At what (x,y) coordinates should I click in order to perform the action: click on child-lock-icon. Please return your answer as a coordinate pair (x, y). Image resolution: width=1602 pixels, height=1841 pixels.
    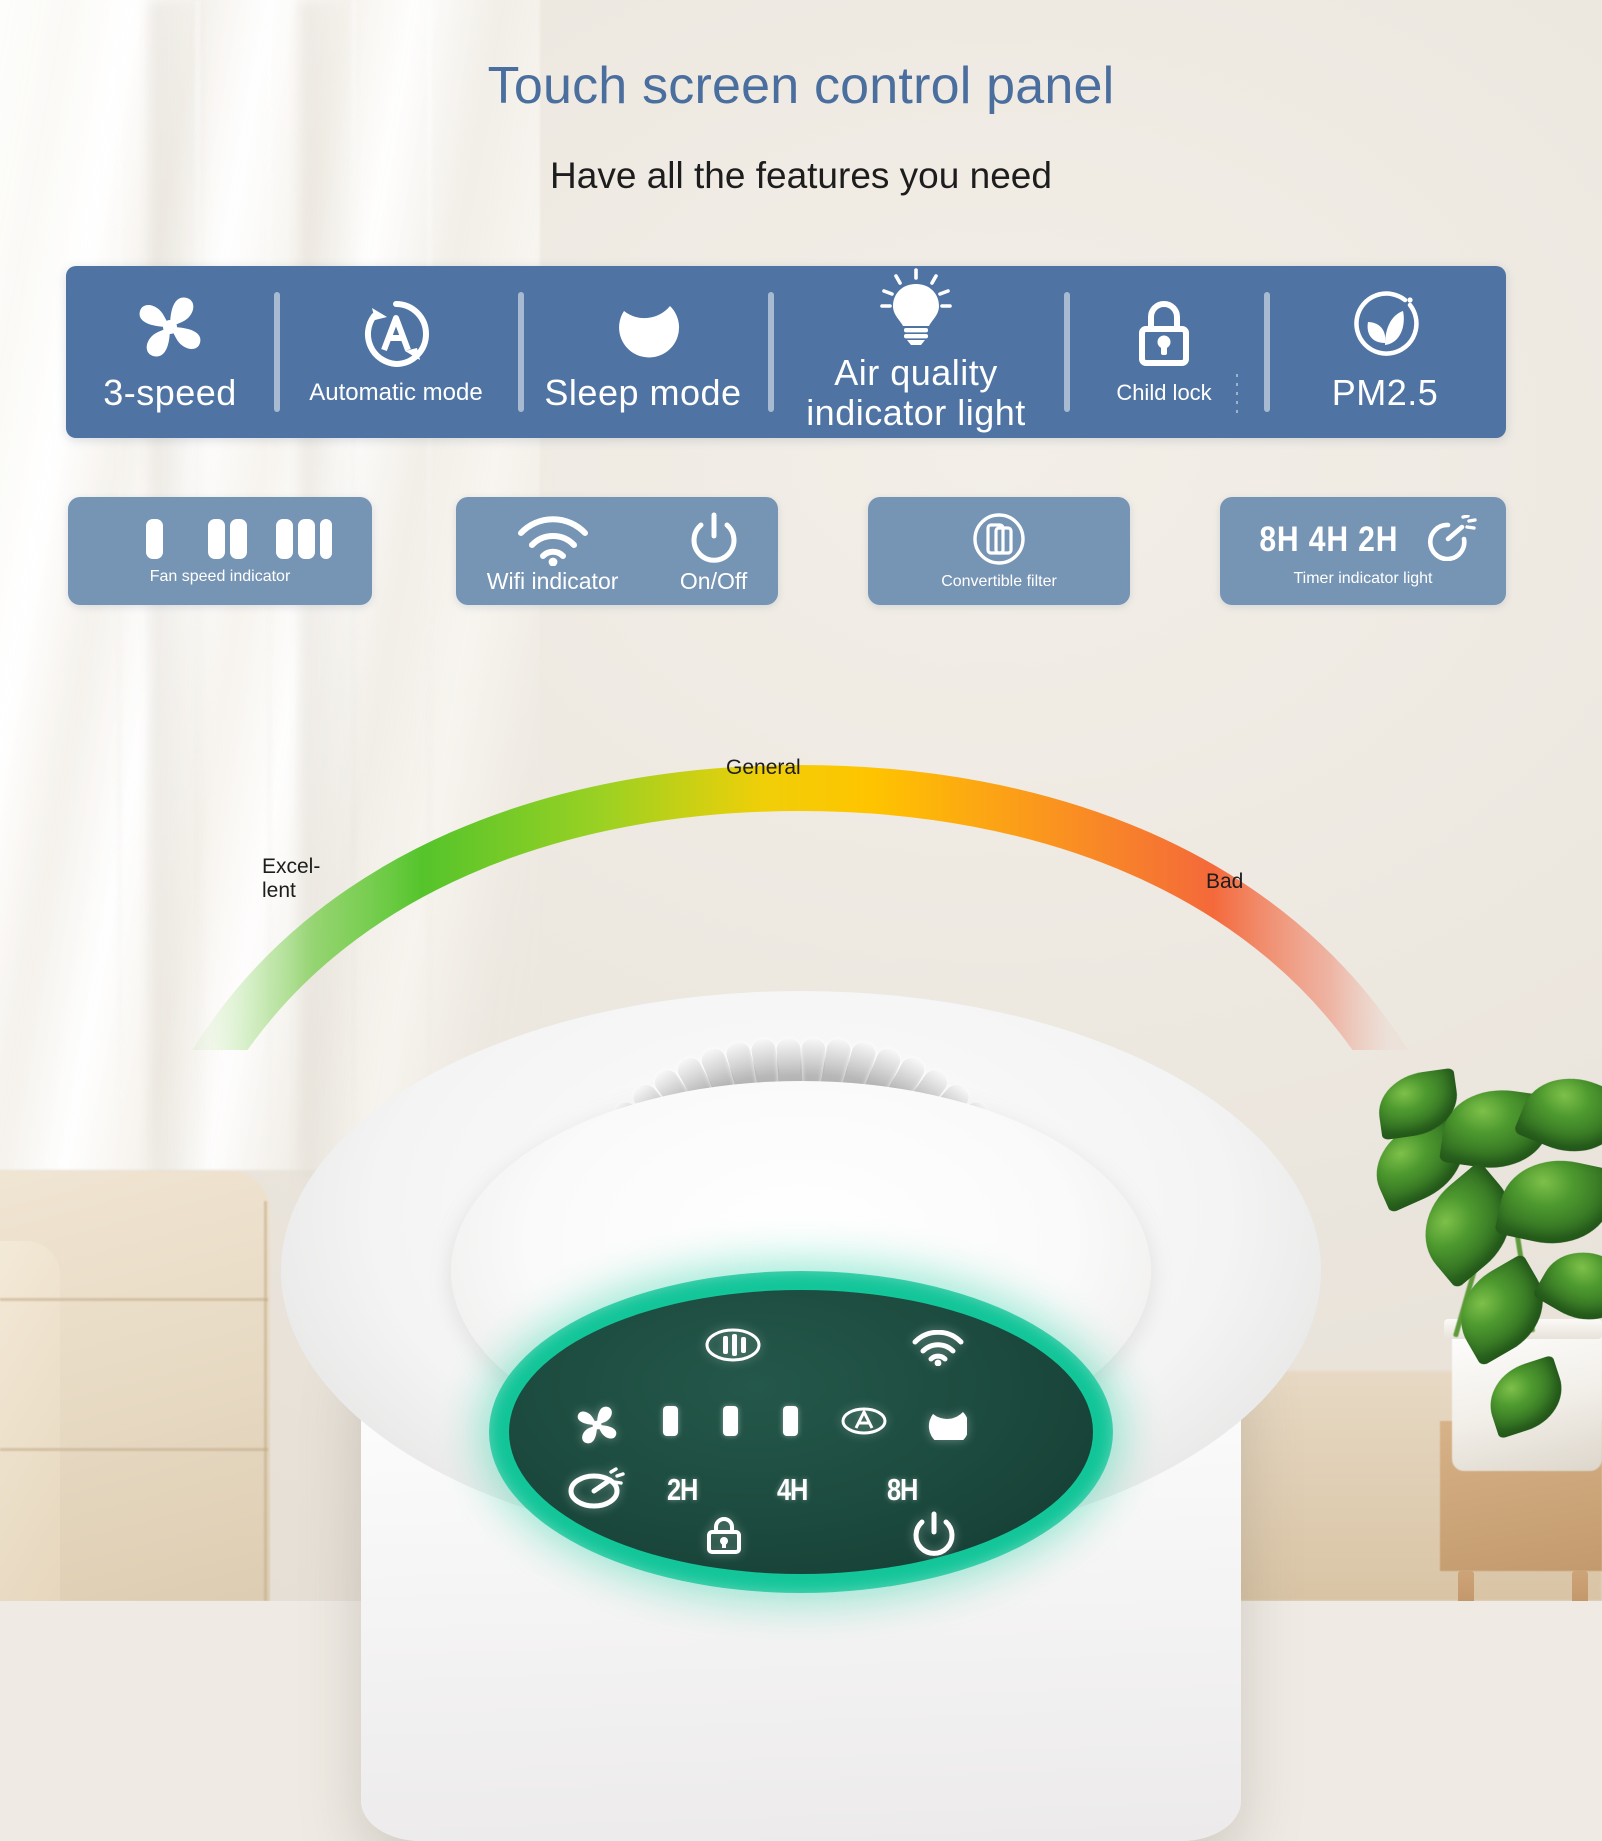
    Looking at the image, I should click on (724, 1536).